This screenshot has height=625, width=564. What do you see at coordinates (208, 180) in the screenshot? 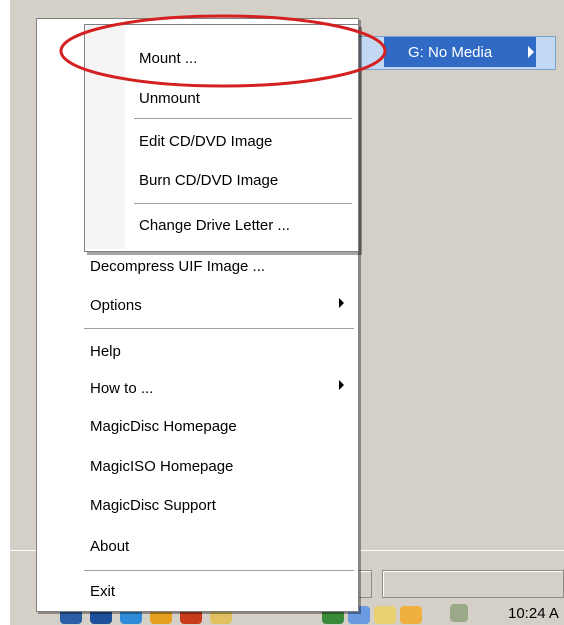
I see `submenu-item-burn-image: Burn CD/DVD Image` at bounding box center [208, 180].